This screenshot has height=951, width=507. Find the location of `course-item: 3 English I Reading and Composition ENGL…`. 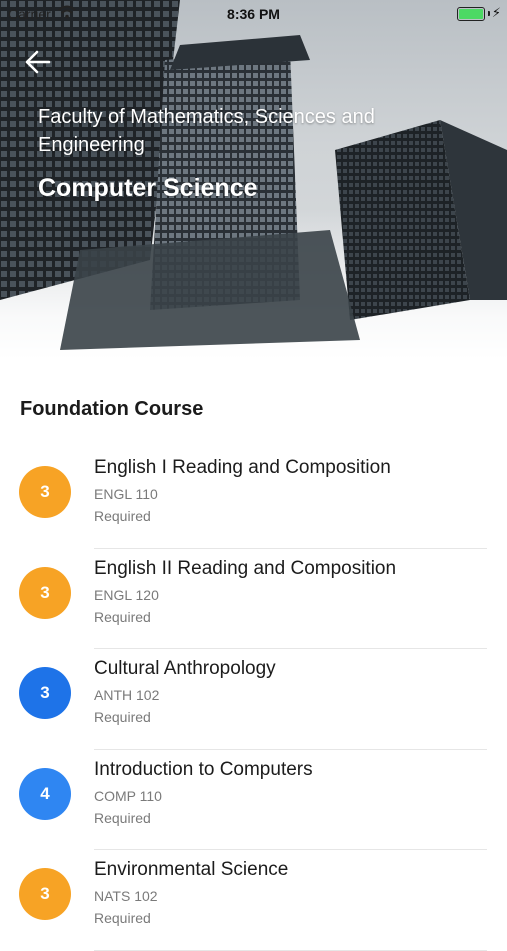

course-item: 3 English I Reading and Composition ENGL… is located at coordinates (253, 498).